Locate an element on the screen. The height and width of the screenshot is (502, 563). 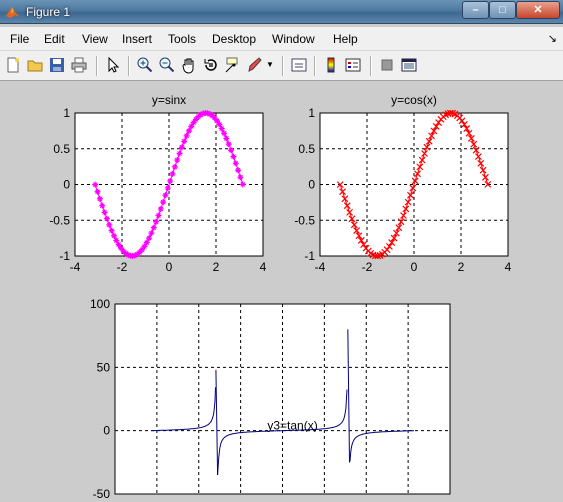
text-annotation: y3=tan(x) is located at coordinates (292, 426).